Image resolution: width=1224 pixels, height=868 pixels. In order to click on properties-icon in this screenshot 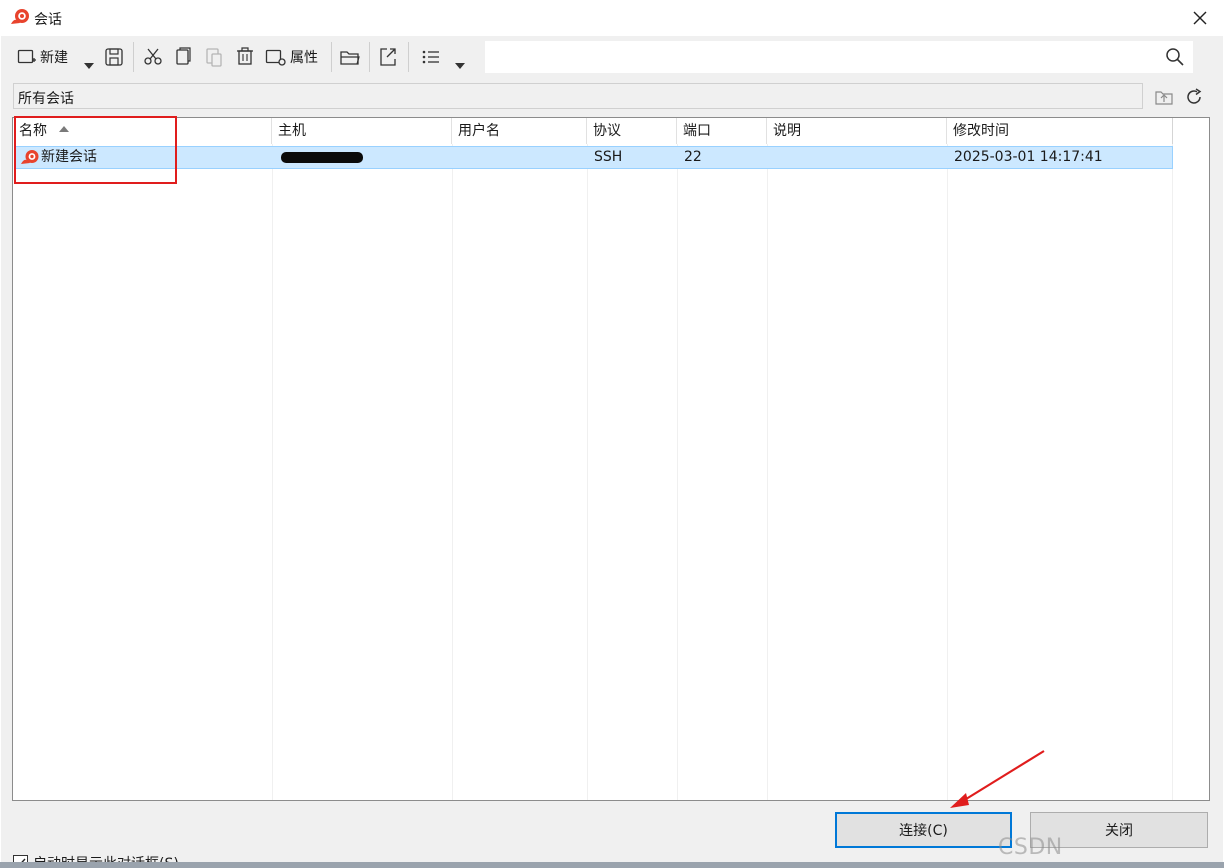, I will do `click(275, 57)`.